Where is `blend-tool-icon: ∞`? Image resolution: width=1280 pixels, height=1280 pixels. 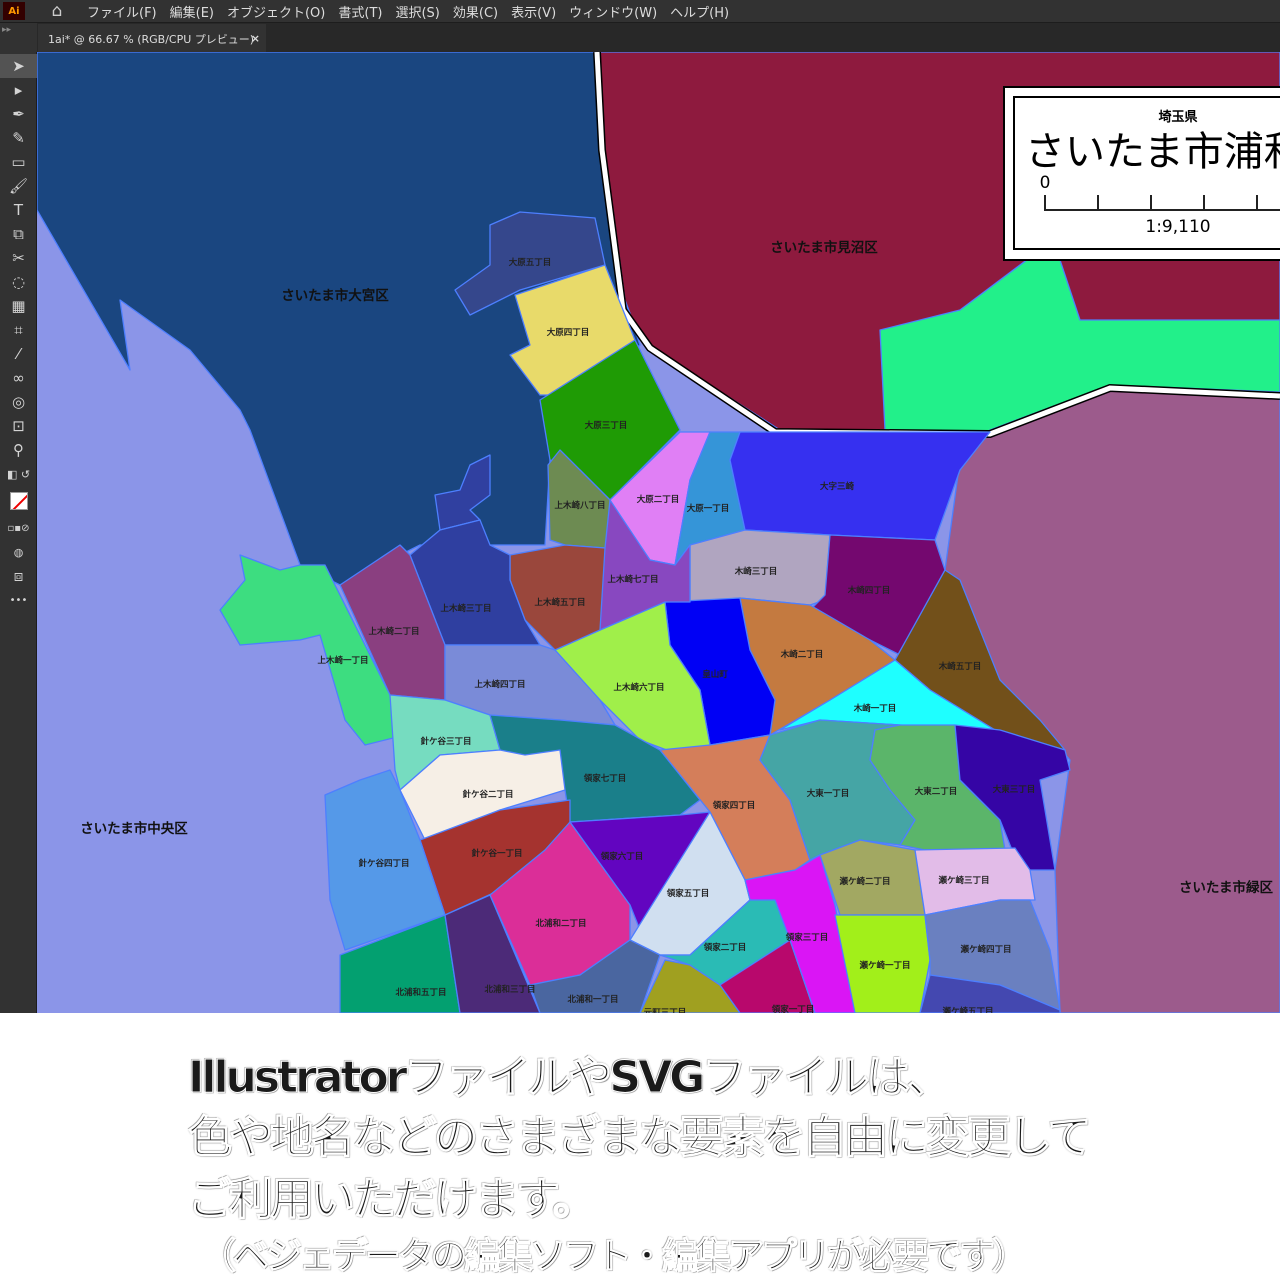 blend-tool-icon: ∞ is located at coordinates (18, 378).